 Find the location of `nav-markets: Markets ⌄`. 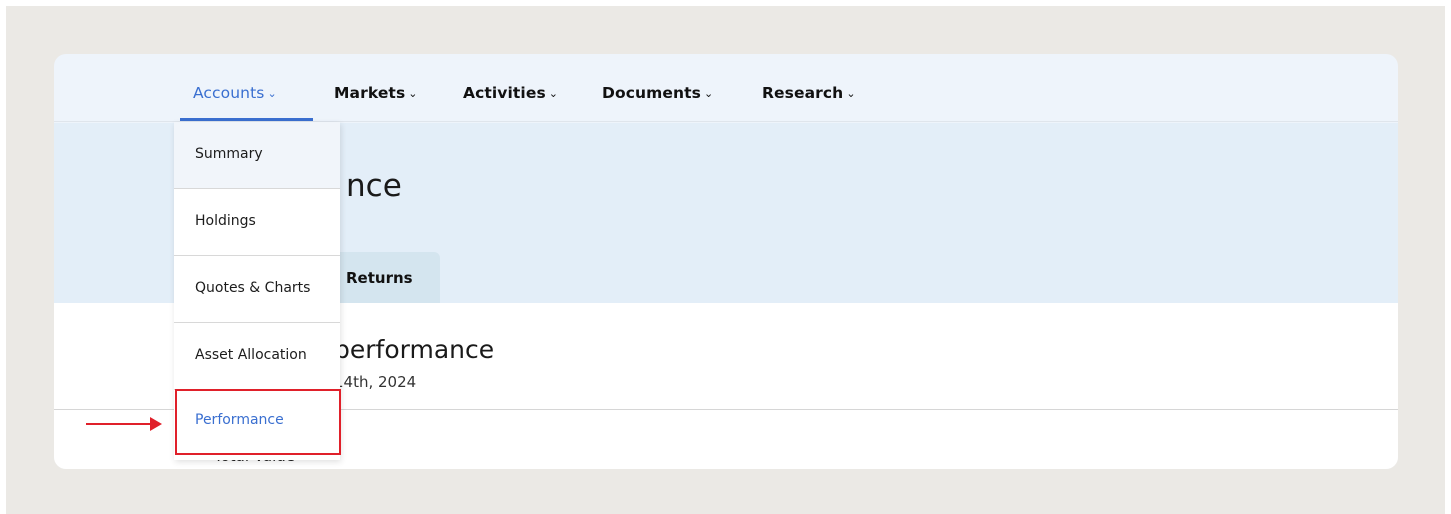

nav-markets: Markets ⌄ is located at coordinates (376, 93).